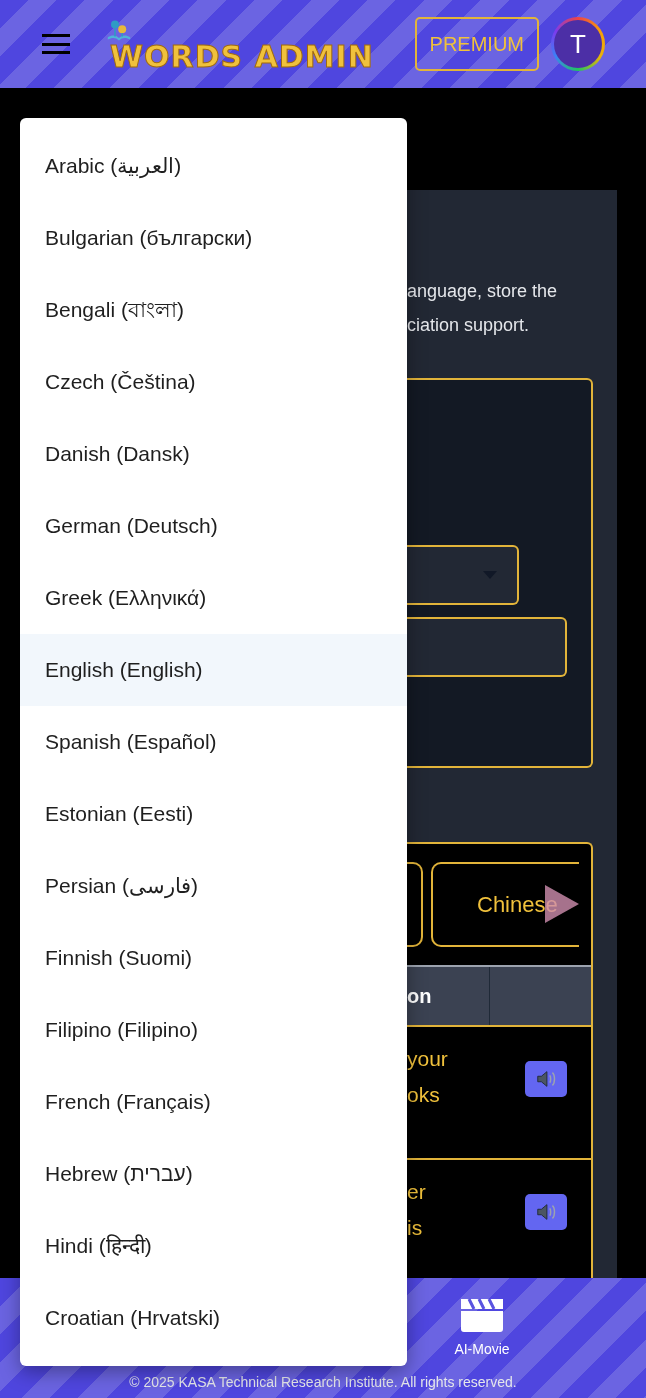 The height and width of the screenshot is (1398, 646). I want to click on menu-icon, so click(56, 44).